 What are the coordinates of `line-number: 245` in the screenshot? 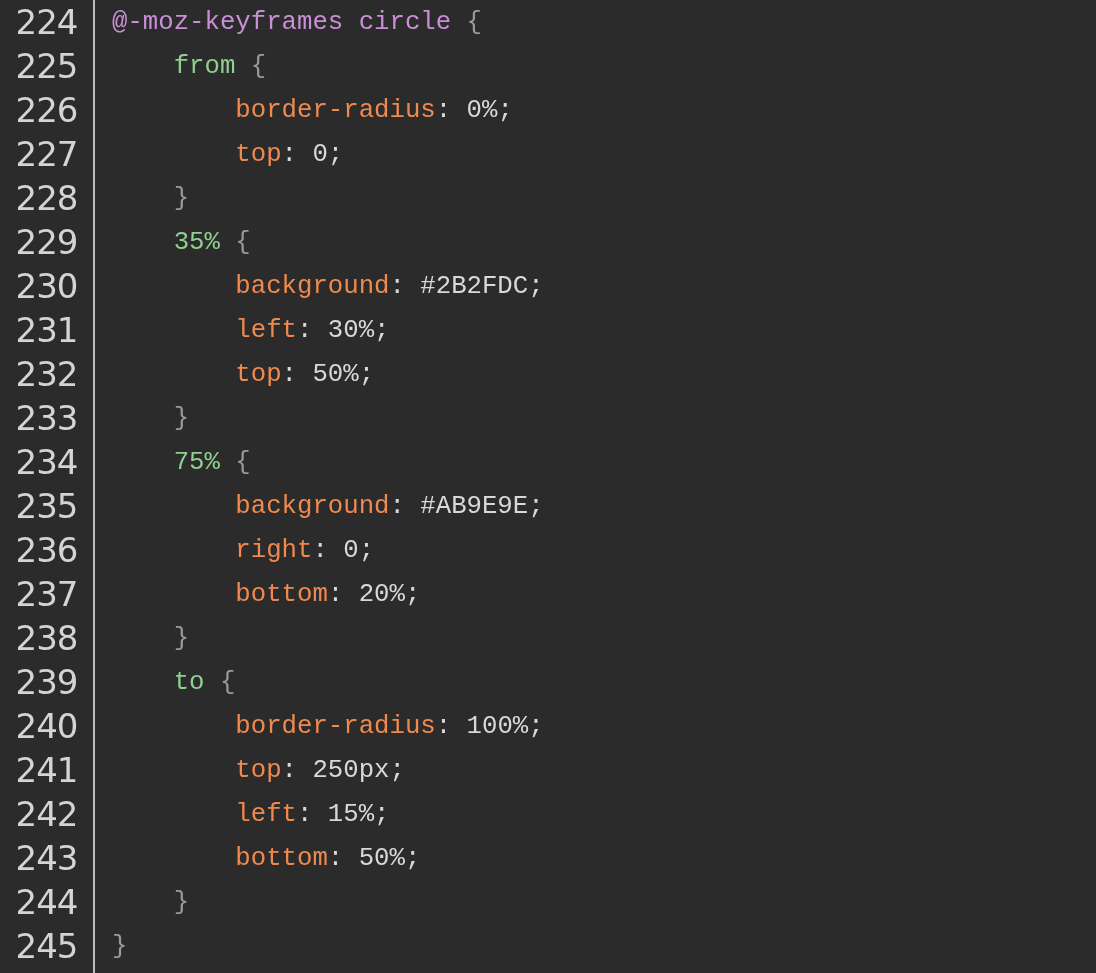 It's located at (47, 946).